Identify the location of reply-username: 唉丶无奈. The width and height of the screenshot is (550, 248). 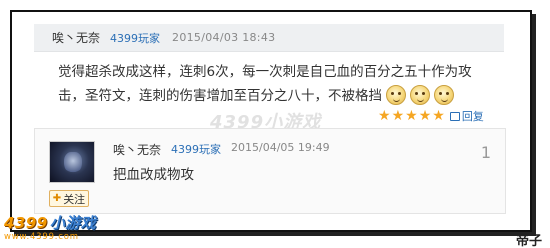
(137, 149).